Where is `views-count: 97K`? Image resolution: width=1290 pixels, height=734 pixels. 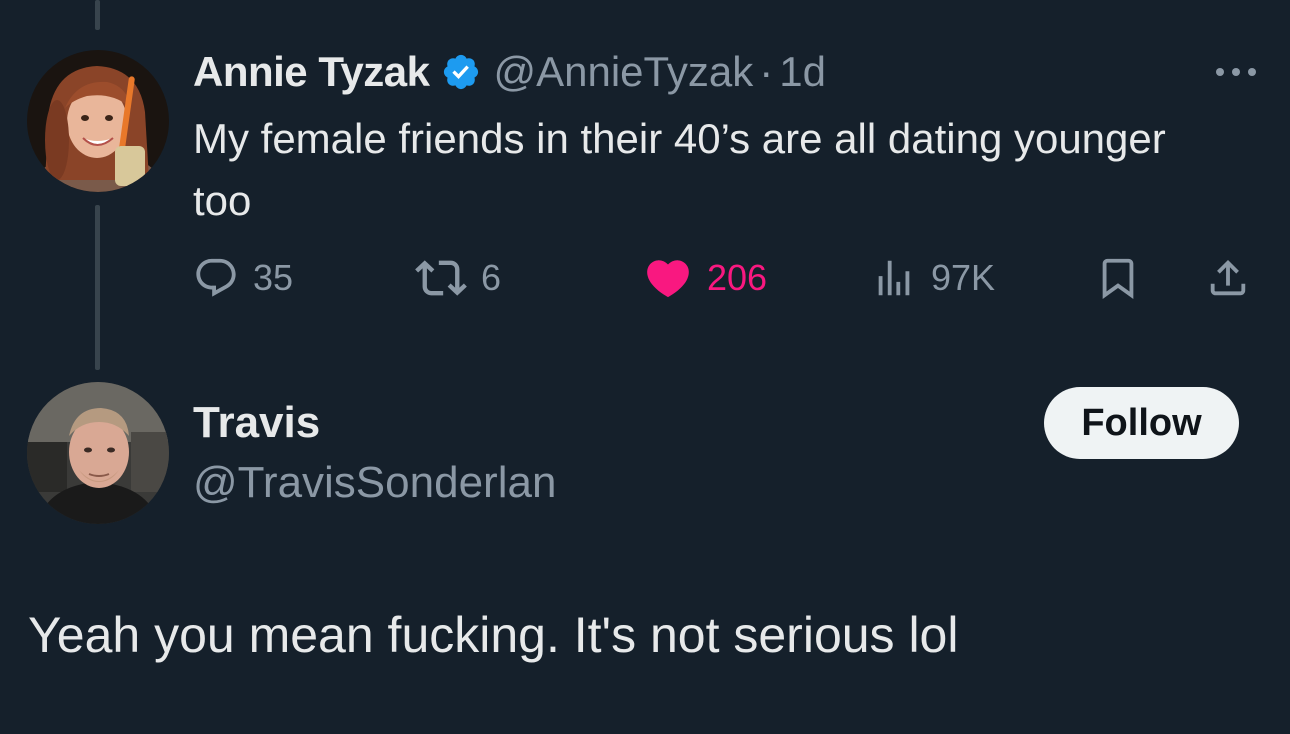
views-count: 97K is located at coordinates (963, 277).